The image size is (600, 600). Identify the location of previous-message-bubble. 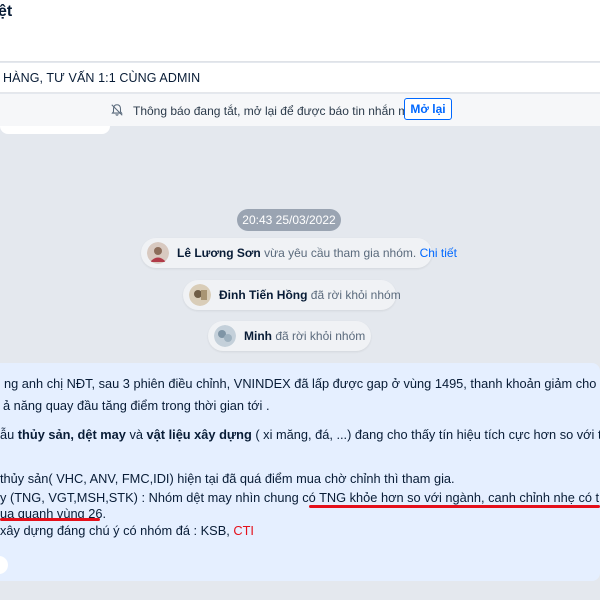
(55, 130).